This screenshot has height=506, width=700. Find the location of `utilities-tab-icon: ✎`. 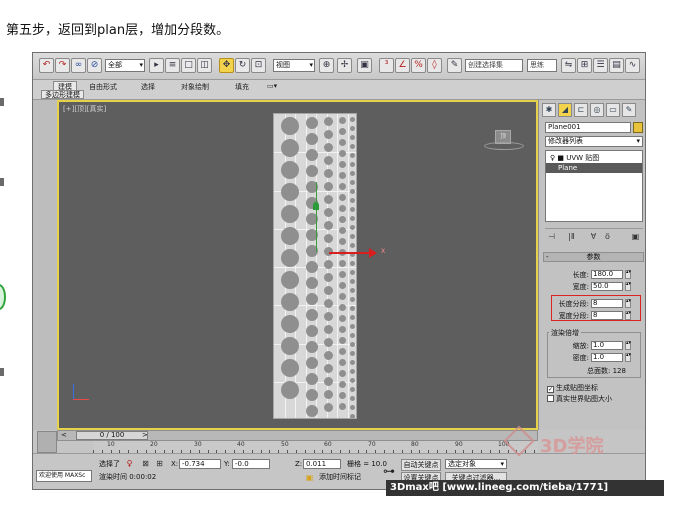

utilities-tab-icon: ✎ is located at coordinates (629, 110).